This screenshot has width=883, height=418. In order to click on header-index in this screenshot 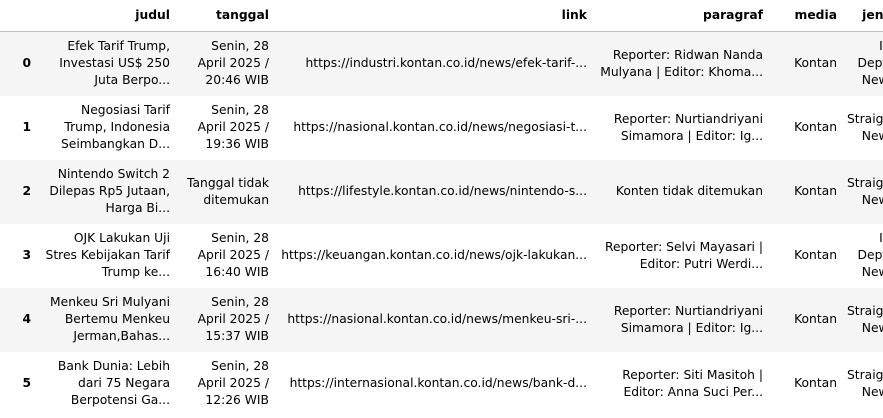, I will do `click(18, 16)`.